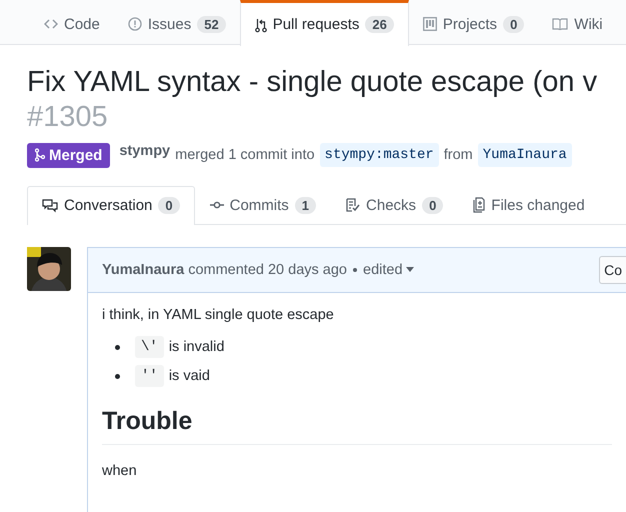 This screenshot has width=626, height=512. I want to click on chat-icon, so click(50, 205).